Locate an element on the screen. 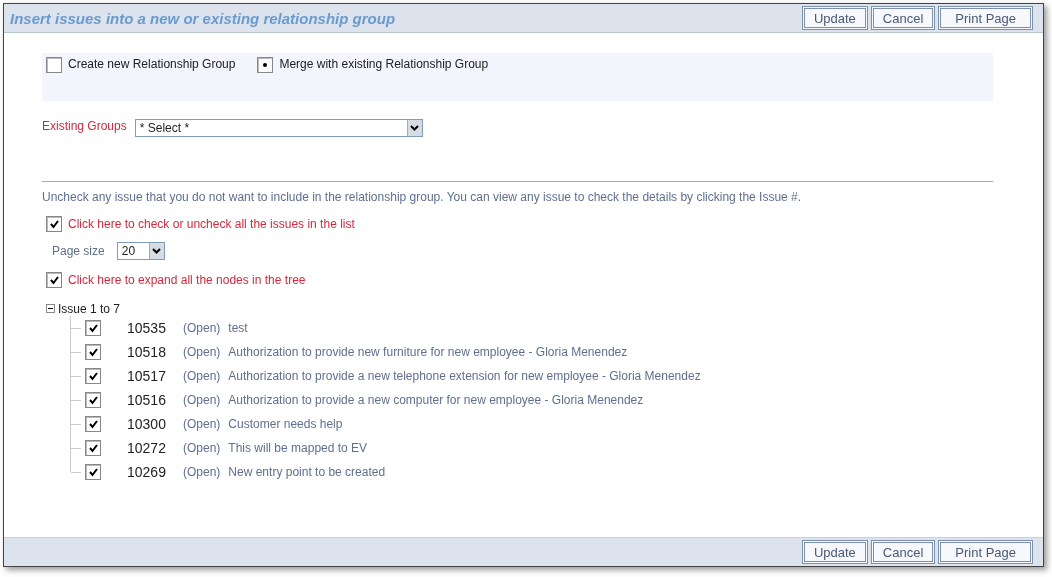 This screenshot has height=577, width=1052. issue-title: New entry point to be created is located at coordinates (307, 472).